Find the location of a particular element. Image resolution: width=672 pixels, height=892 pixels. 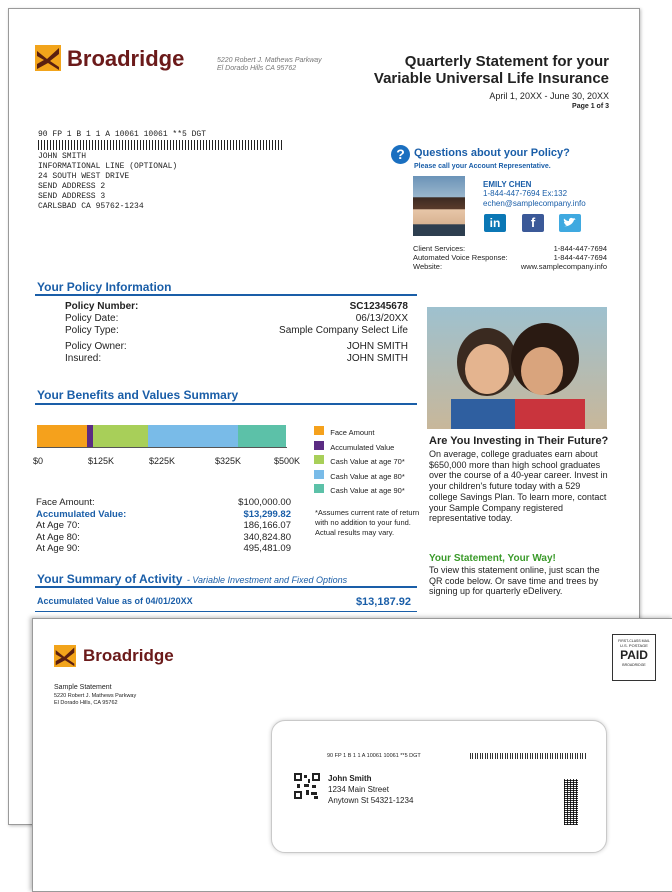

mail-barcode-line: 90 FP 1 B 1 1 A 10061 10061 **5 DGT is located at coordinates (122, 134).